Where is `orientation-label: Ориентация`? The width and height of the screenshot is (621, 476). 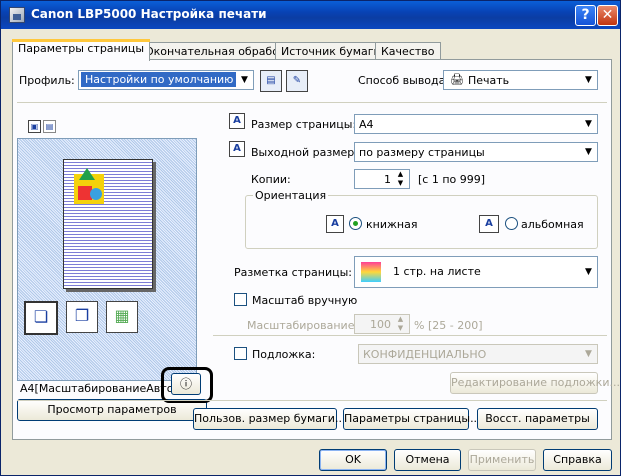 orientation-label: Ориентация is located at coordinates (291, 195).